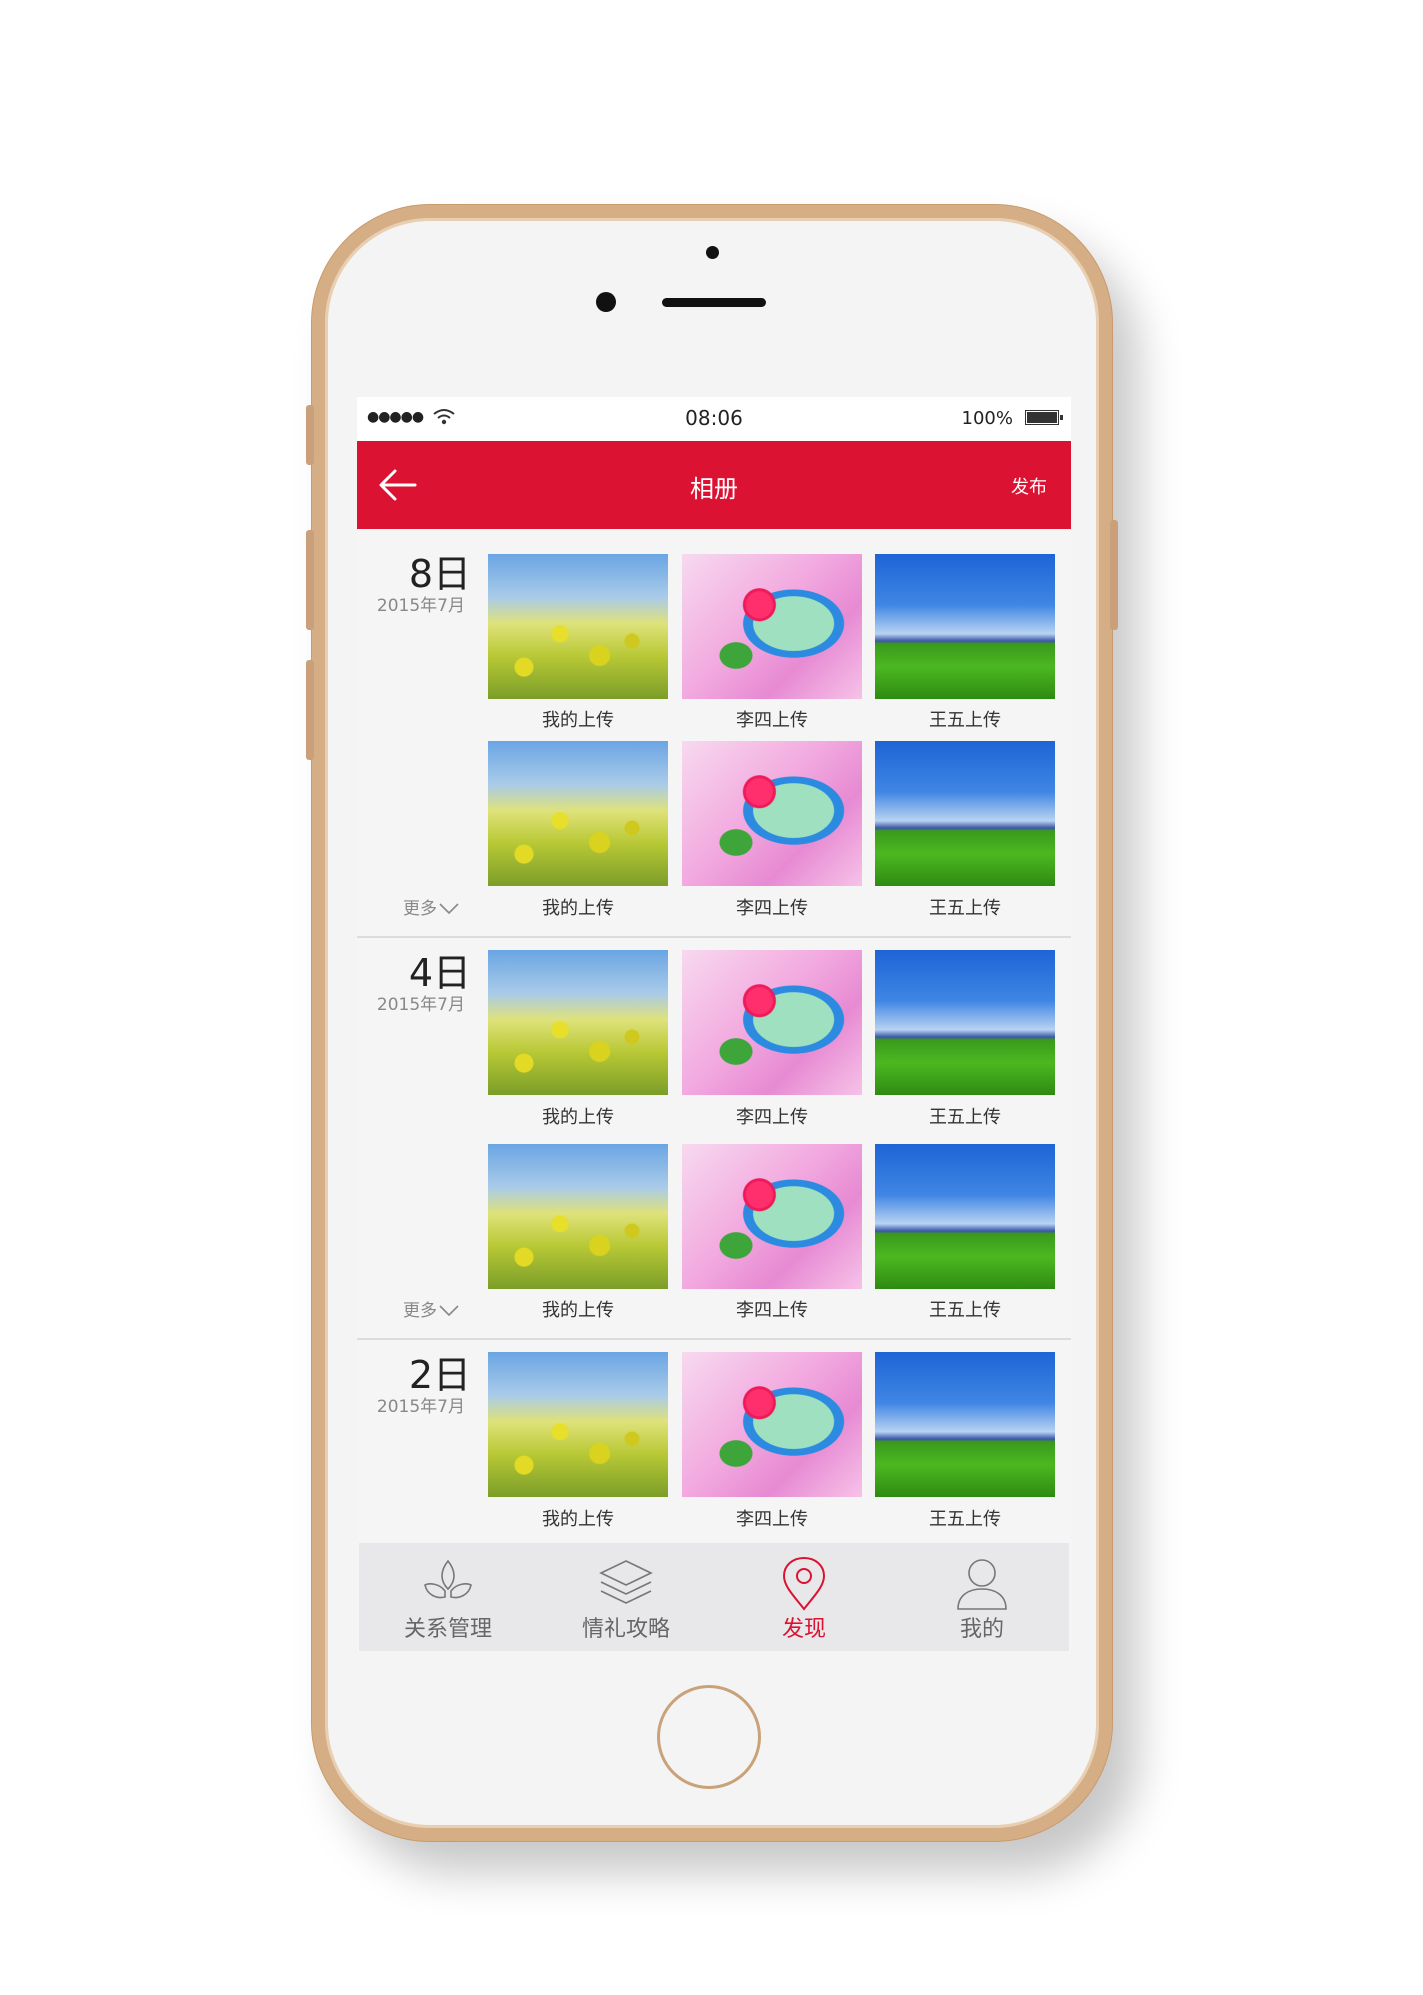  Describe the element at coordinates (439, 1375) in the screenshot. I see `section-day: 2日` at that location.